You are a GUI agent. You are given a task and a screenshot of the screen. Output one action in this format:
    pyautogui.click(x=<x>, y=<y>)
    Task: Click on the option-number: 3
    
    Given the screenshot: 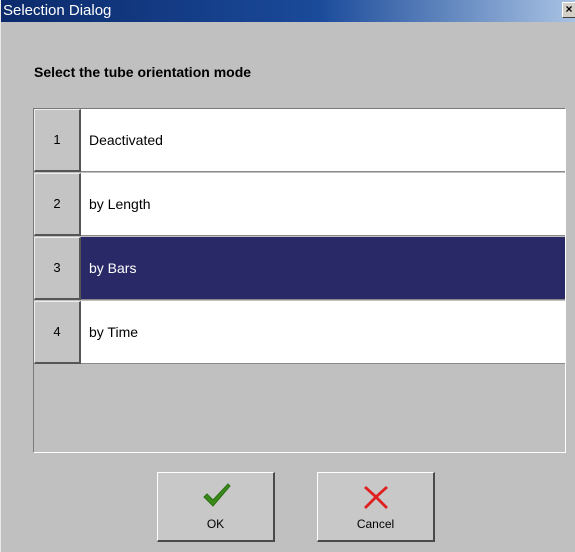 What is the action you would take?
    pyautogui.click(x=57, y=268)
    